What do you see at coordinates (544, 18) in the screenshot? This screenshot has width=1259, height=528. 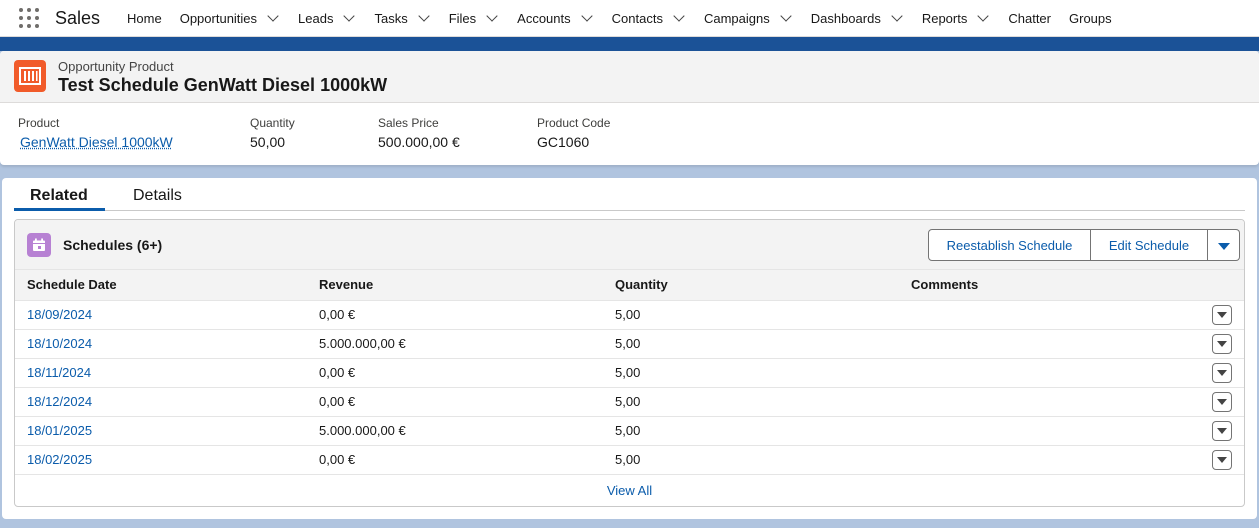 I see `nav-item-label: Accounts` at bounding box center [544, 18].